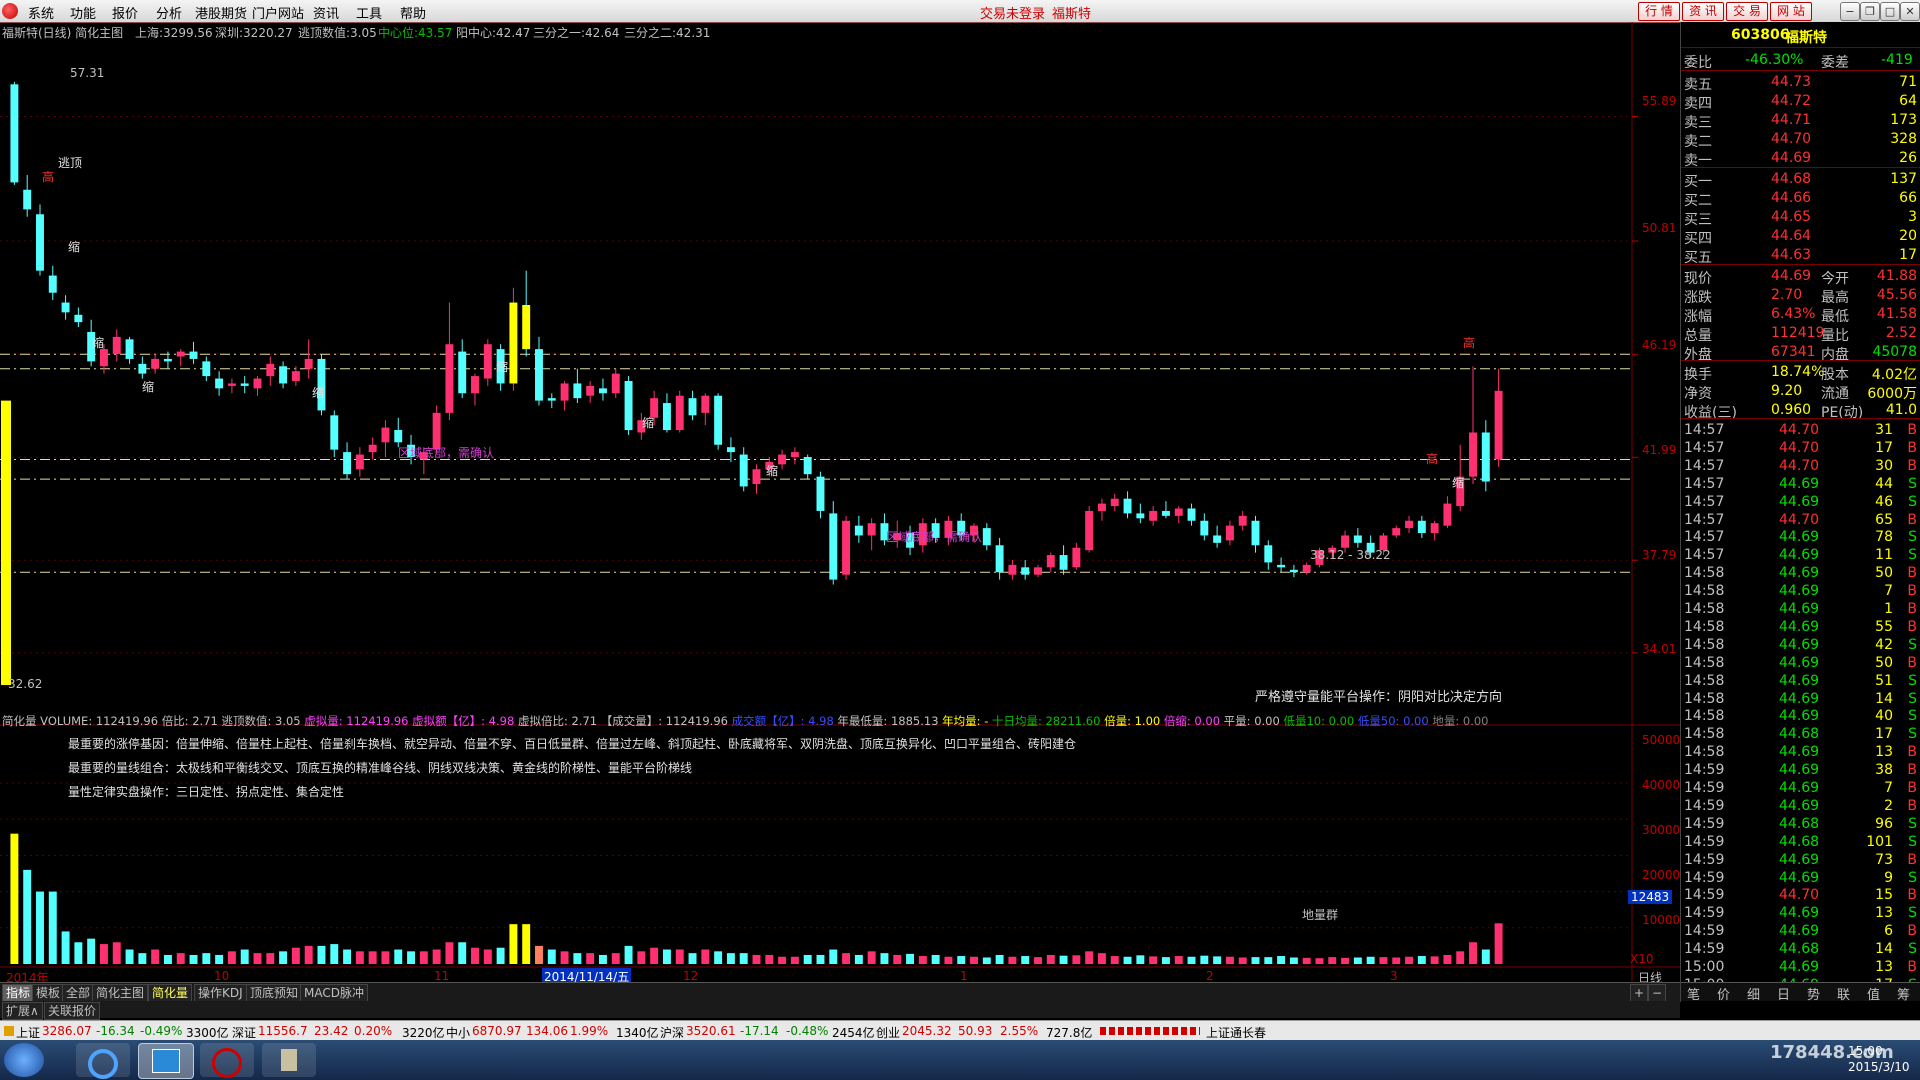 The height and width of the screenshot is (1080, 1920). What do you see at coordinates (1800, 502) in the screenshot?
I see `tick-row: 14:57 44.69 46 S` at bounding box center [1800, 502].